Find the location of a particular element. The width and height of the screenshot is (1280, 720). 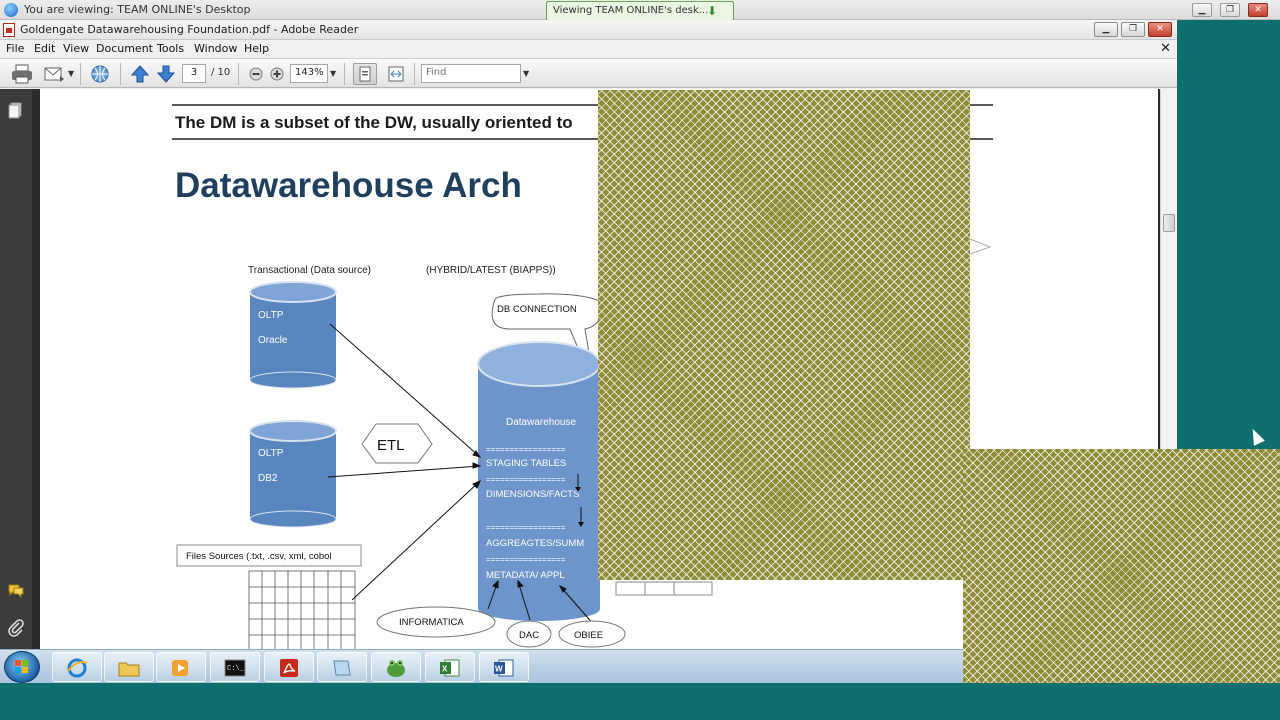

taskbar-media-player is located at coordinates (181, 667).